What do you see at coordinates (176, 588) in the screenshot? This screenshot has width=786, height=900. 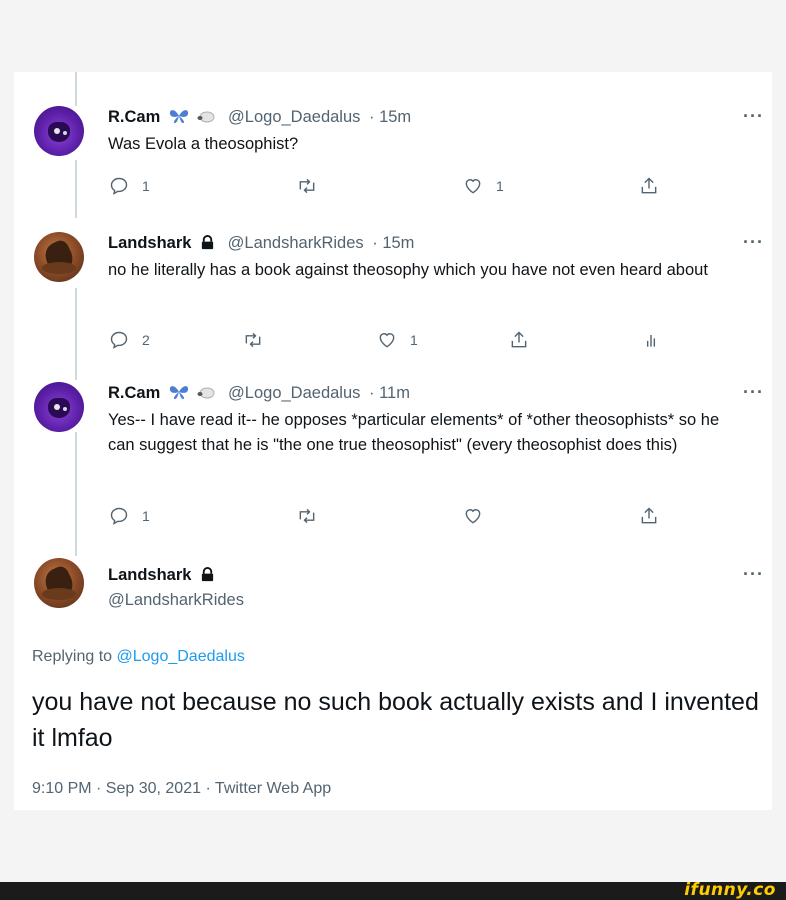 I see `tweet-header: Landshark @LandsharkRides` at bounding box center [176, 588].